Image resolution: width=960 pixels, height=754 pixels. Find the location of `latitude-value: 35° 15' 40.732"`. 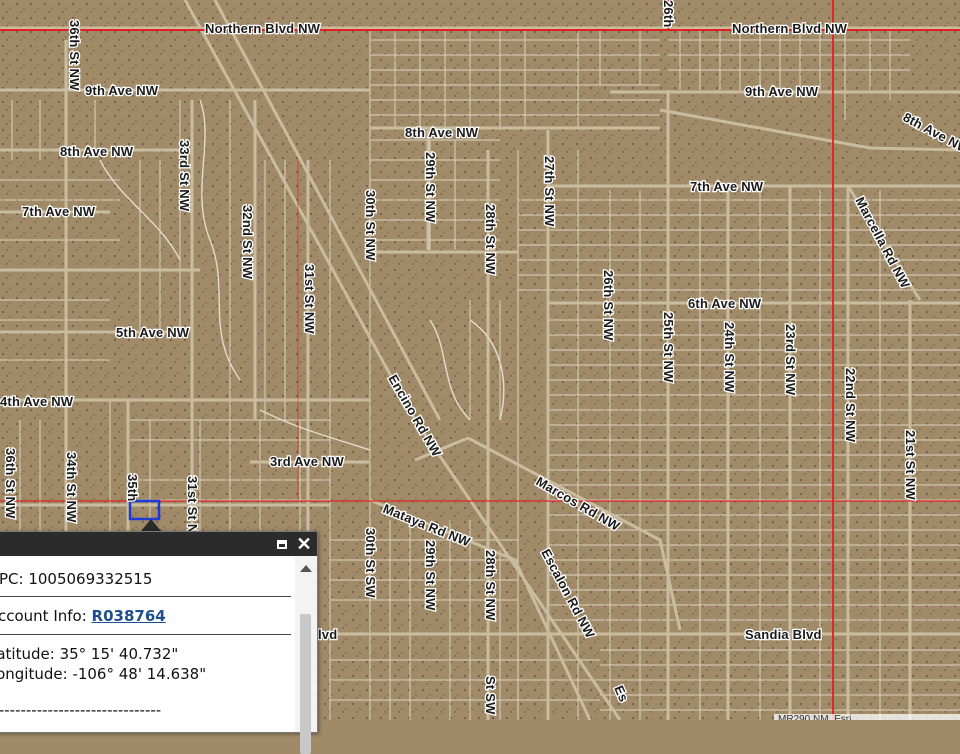

latitude-value: 35° 15' 40.732" is located at coordinates (119, 654).